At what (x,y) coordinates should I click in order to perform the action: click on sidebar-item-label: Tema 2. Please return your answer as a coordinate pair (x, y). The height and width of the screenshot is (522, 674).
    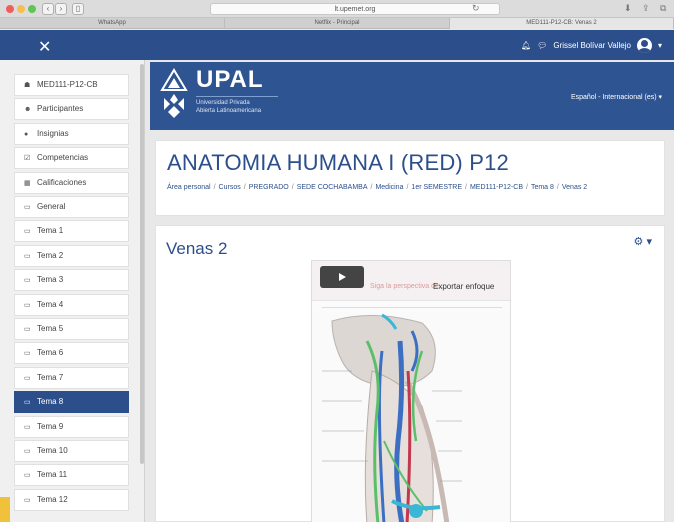
    Looking at the image, I should click on (50, 255).